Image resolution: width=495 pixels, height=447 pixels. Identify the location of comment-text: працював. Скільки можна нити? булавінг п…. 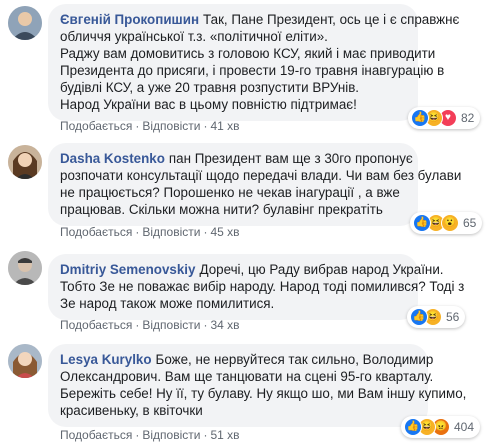
(221, 209).